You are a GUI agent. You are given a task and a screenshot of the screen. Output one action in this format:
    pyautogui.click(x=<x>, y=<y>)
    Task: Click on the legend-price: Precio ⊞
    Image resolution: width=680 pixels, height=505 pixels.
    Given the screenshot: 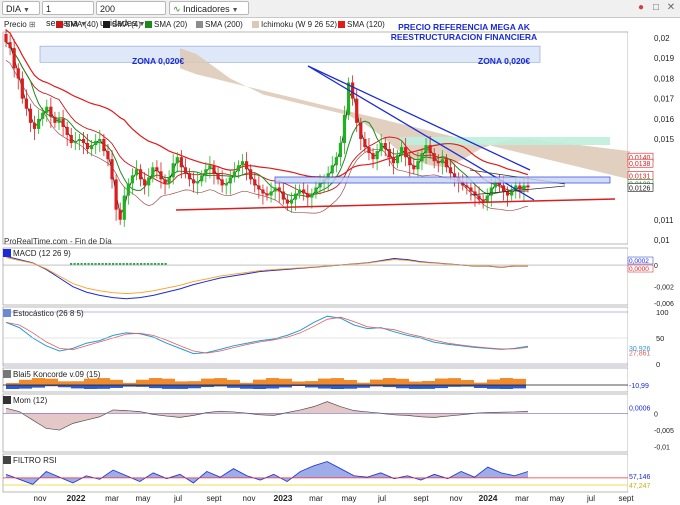 What is the action you would take?
    pyautogui.click(x=20, y=24)
    